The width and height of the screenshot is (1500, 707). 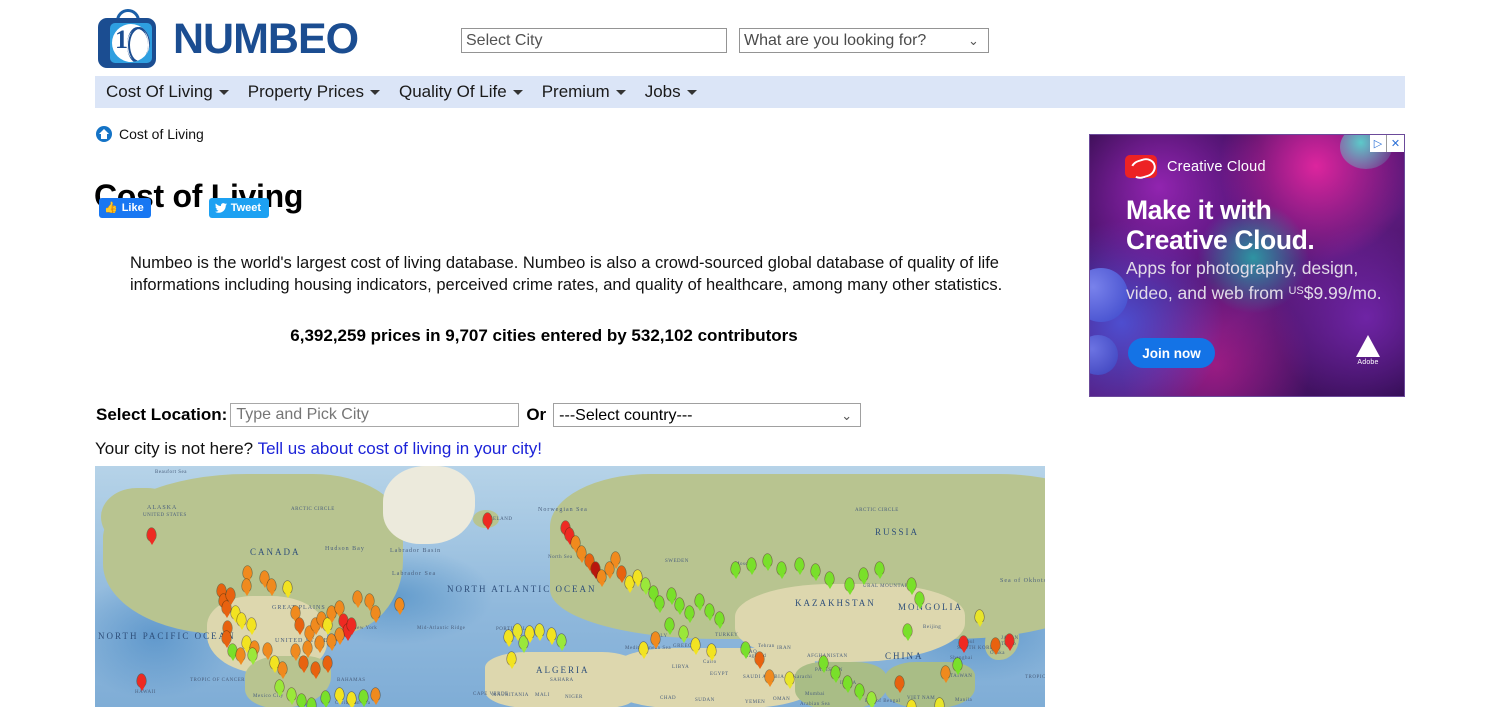 I want to click on ad-join-now-button: Join now, so click(x=1171, y=353).